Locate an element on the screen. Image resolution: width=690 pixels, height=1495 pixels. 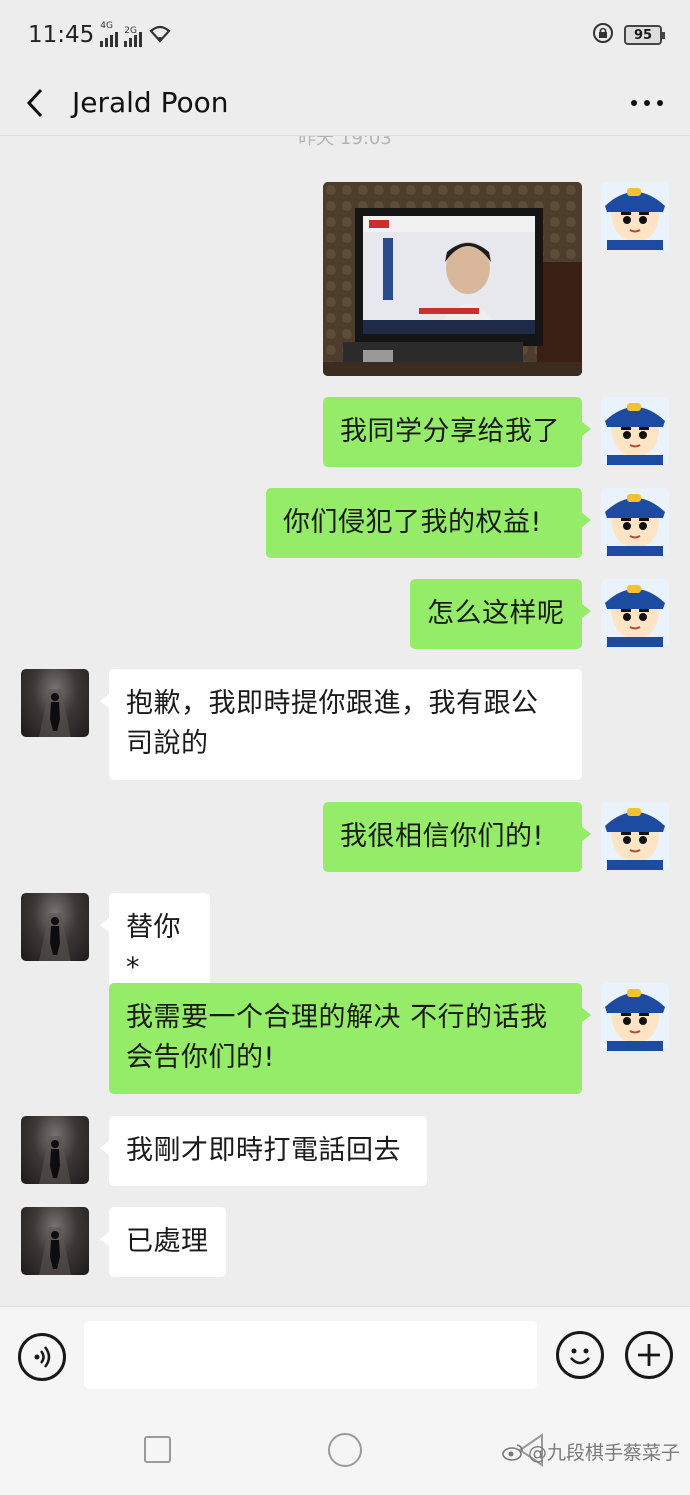
voice-input-button is located at coordinates (42, 1357).